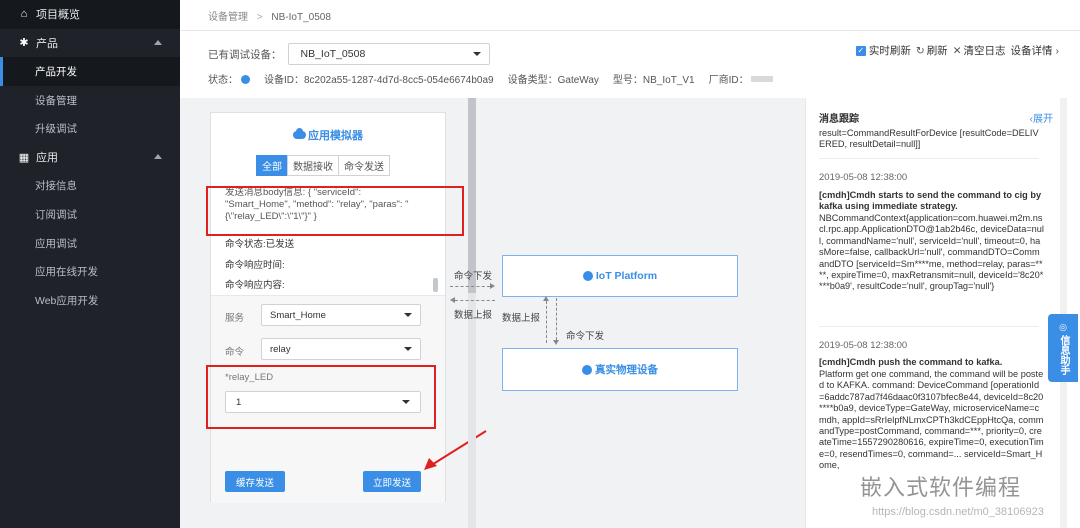 The width and height of the screenshot is (1080, 528). What do you see at coordinates (272, 165) in the screenshot?
I see `tab-all: 全部` at bounding box center [272, 165].